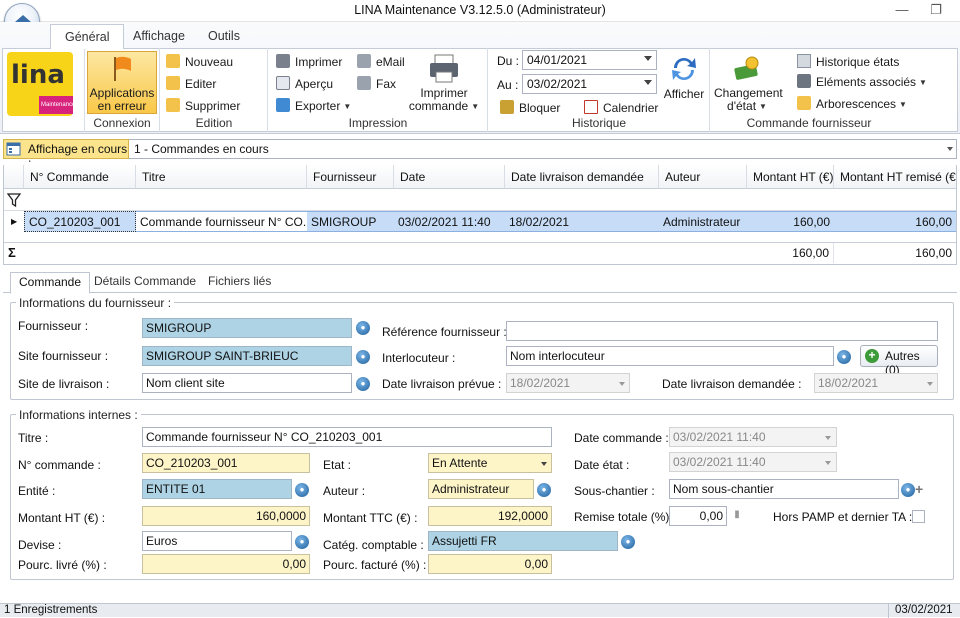  What do you see at coordinates (919, 489) in the screenshot?
I see `add-sous-chantier-icon: +` at bounding box center [919, 489].